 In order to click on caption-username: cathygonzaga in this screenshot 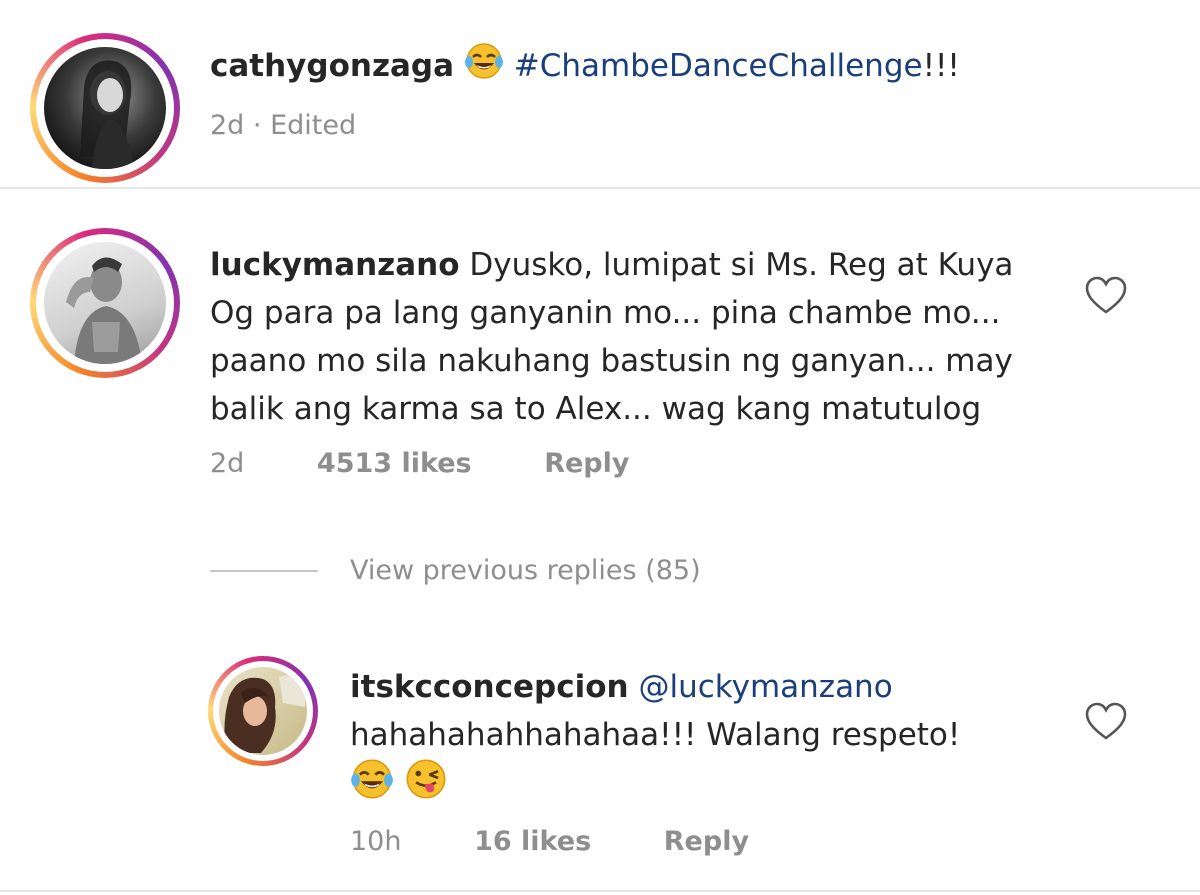, I will do `click(332, 66)`.